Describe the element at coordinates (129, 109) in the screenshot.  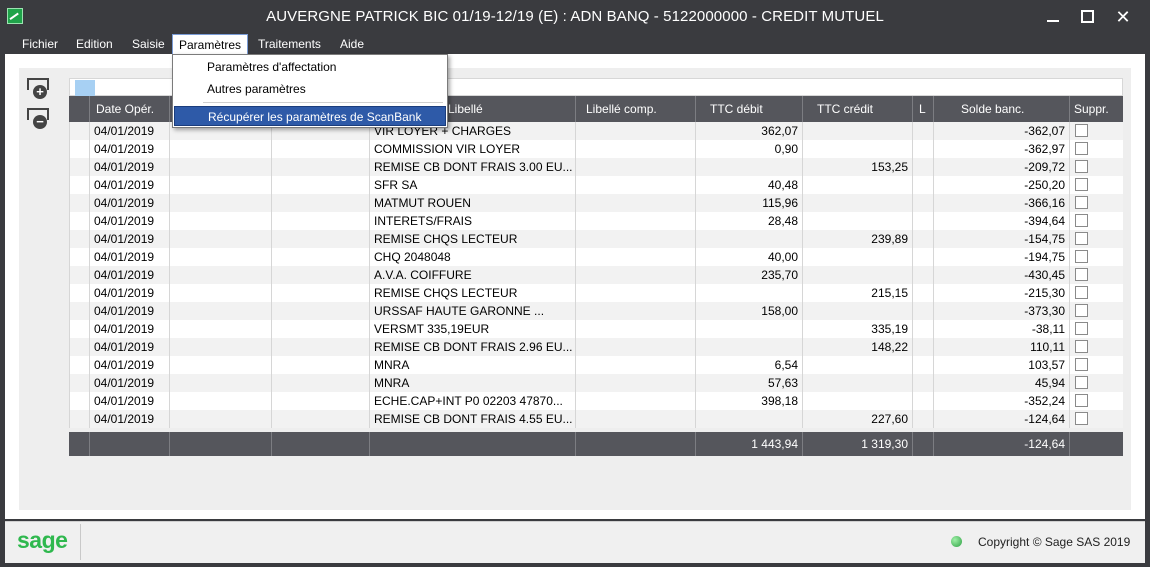
I see `col-date: Date Opér.` at that location.